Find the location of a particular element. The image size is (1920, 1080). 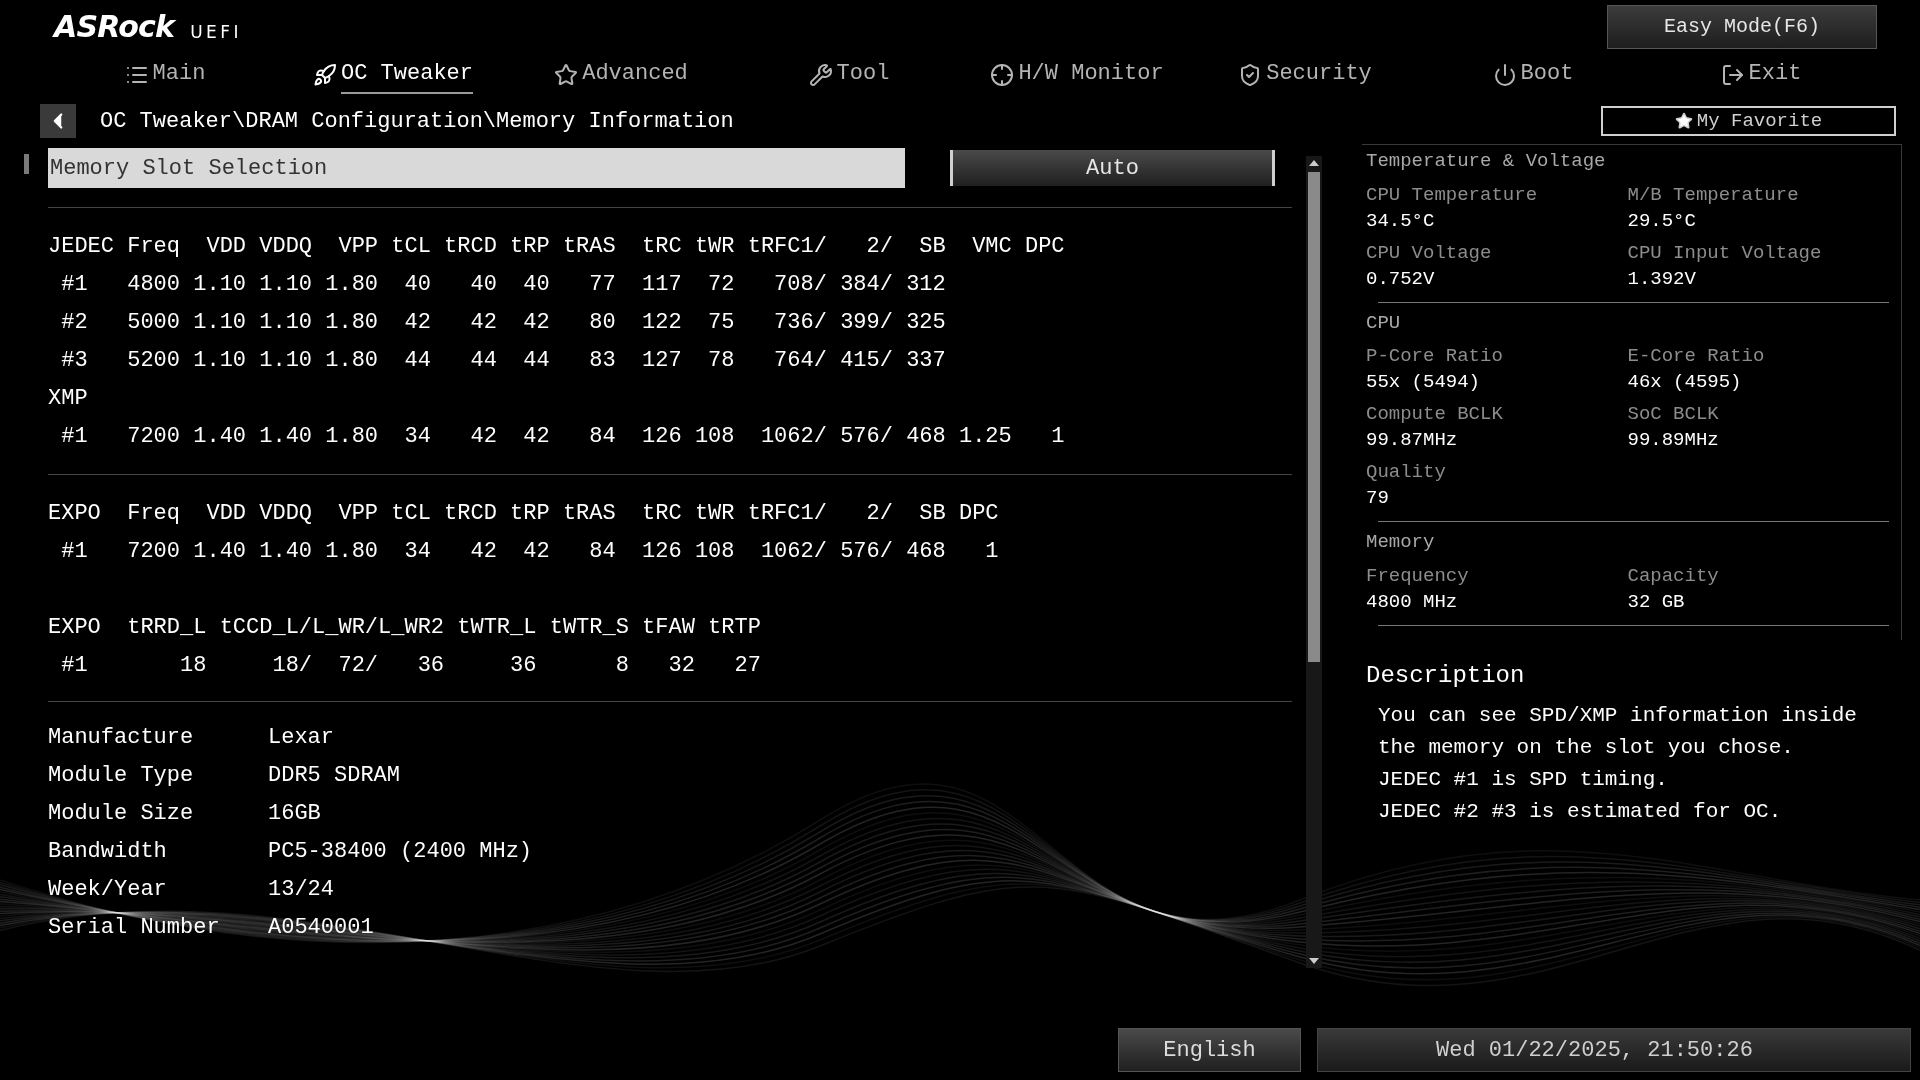

memory-slot-selection-row: Memory Slot Selection is located at coordinates (476, 168).